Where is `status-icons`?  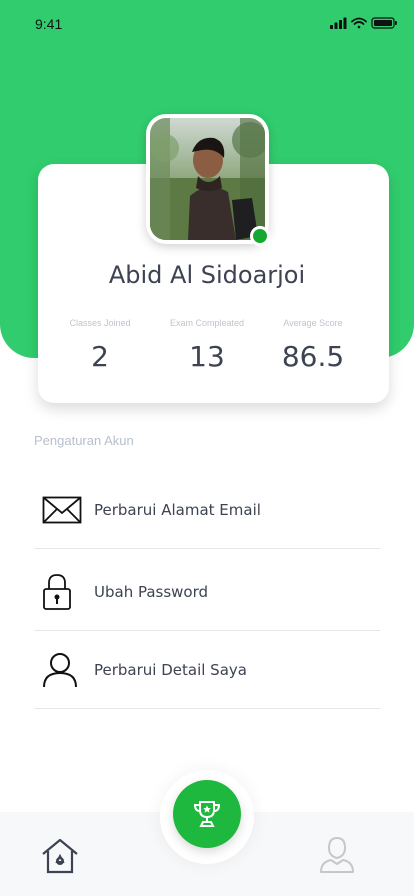 status-icons is located at coordinates (363, 23).